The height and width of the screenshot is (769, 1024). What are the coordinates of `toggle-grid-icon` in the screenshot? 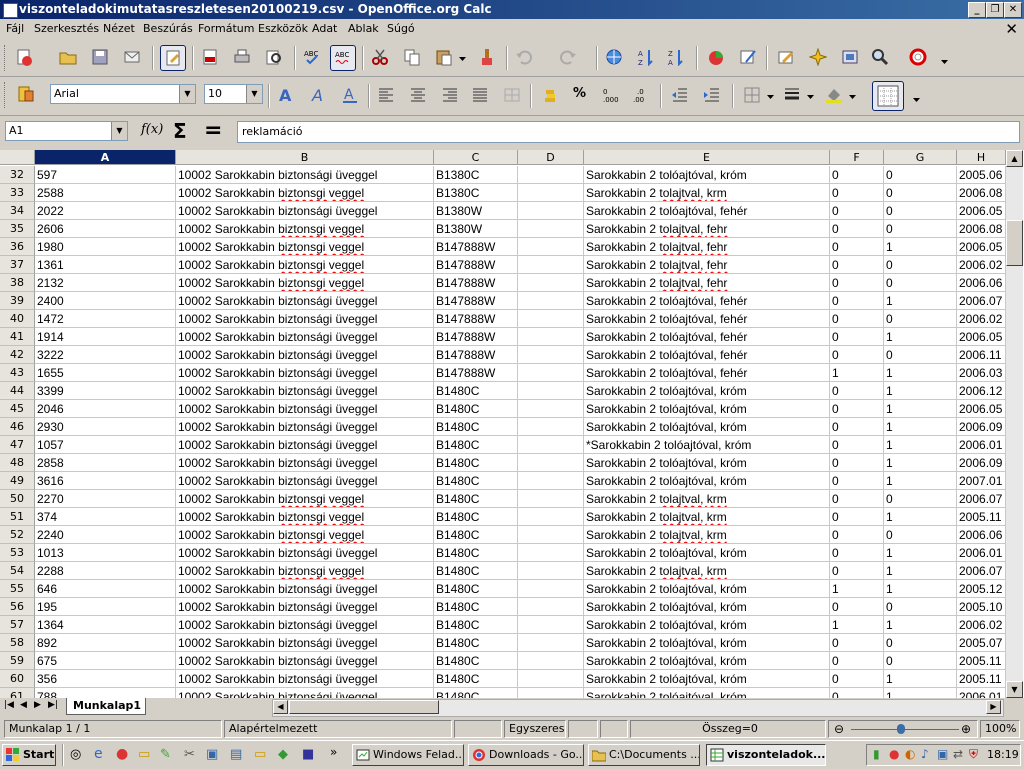 It's located at (888, 96).